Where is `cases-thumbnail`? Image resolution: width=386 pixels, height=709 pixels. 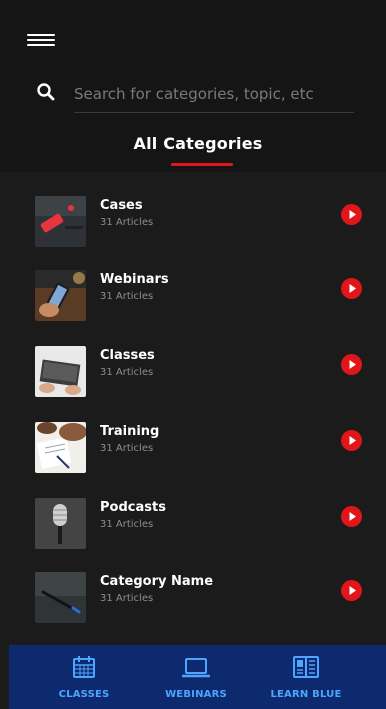 cases-thumbnail is located at coordinates (60, 221).